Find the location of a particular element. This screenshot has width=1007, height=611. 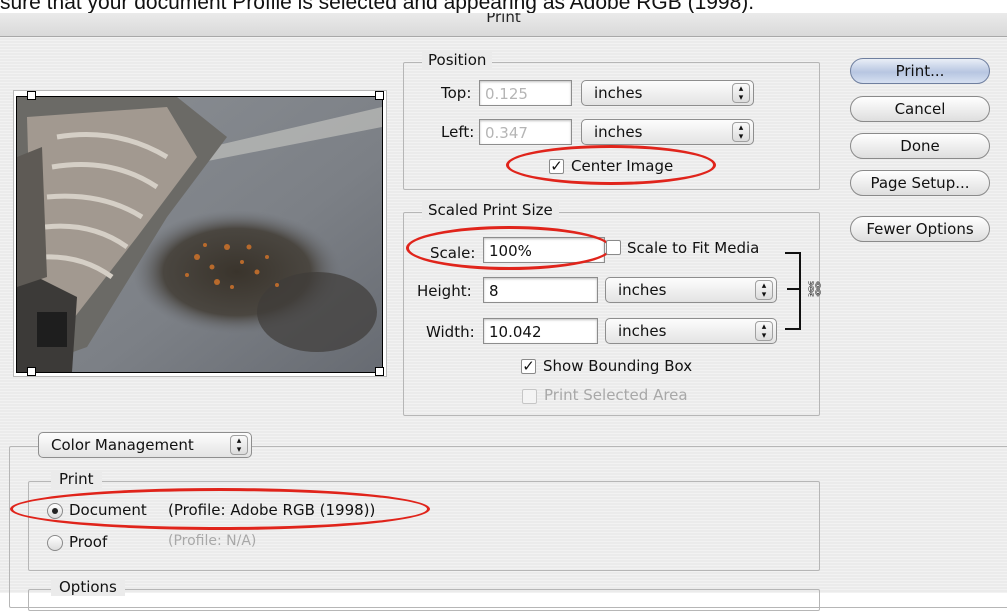

scaled-print-size-legend: Scaled Print Size is located at coordinates (490, 210).